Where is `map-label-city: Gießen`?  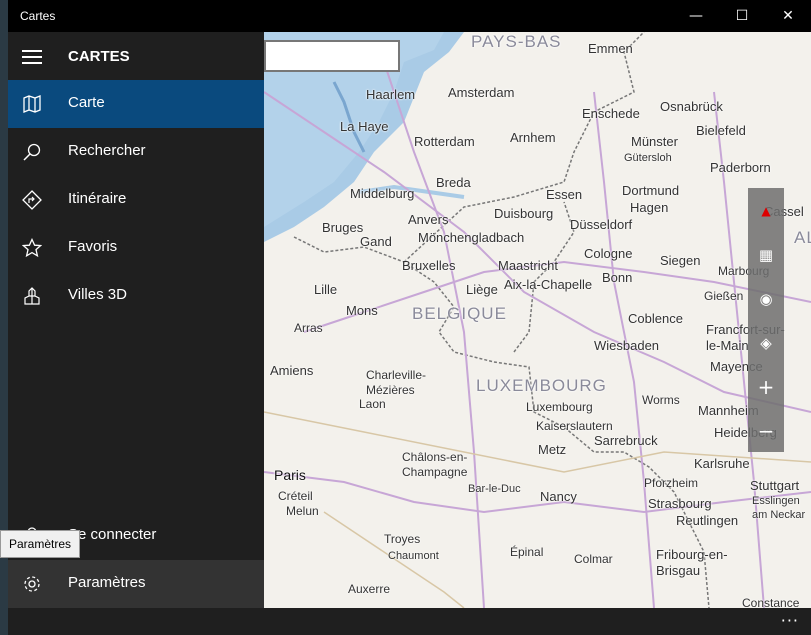
map-label-city: Gießen is located at coordinates (724, 296).